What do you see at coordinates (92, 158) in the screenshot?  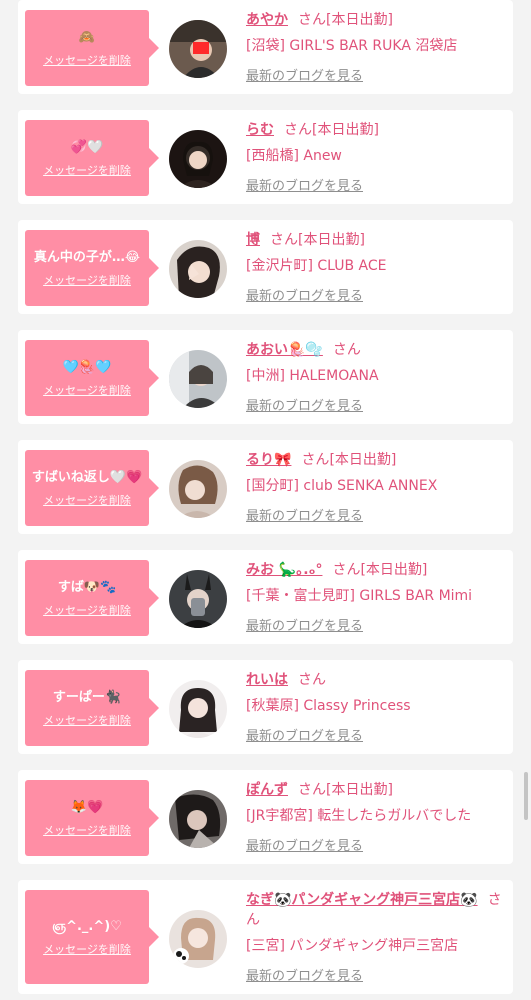 I see `message-bubble: 💞🤍 メッセージを削除` at bounding box center [92, 158].